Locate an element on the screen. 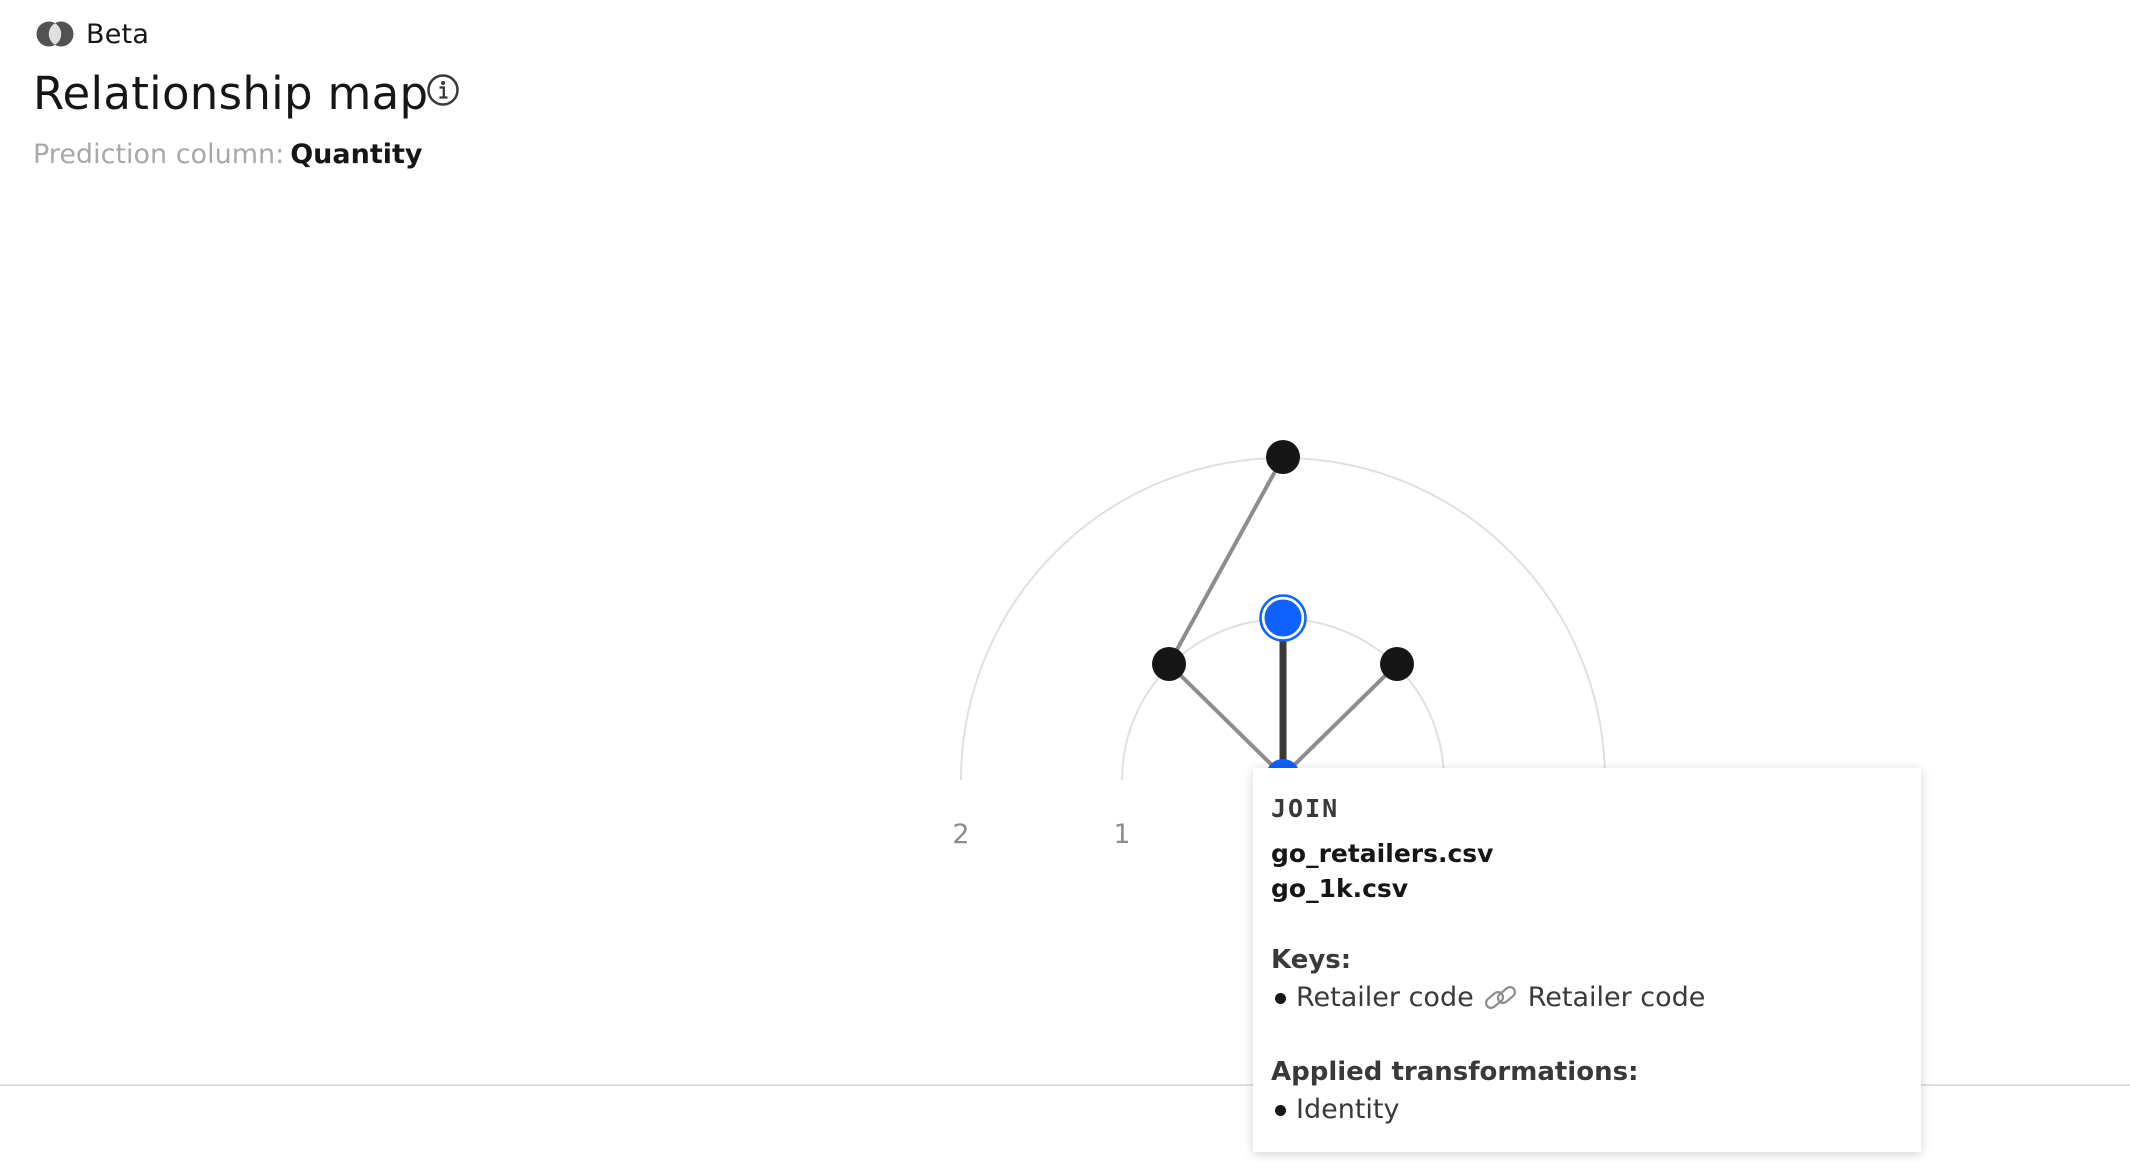  tooltip-file: go_retailers.csv is located at coordinates (1382, 853).